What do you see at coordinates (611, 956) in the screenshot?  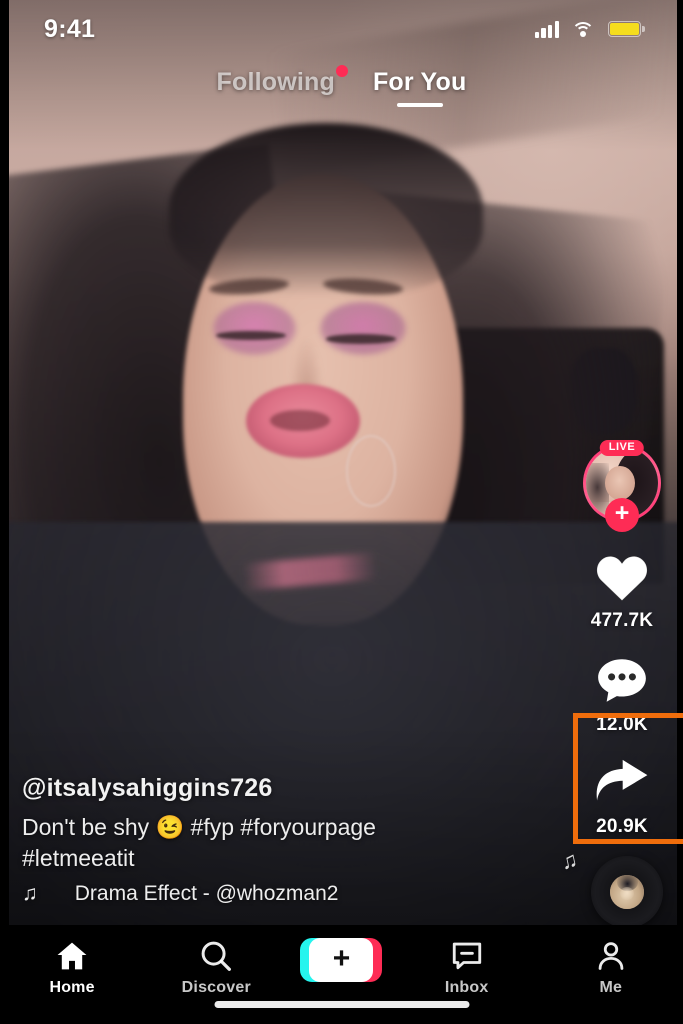 I see `person-icon` at bounding box center [611, 956].